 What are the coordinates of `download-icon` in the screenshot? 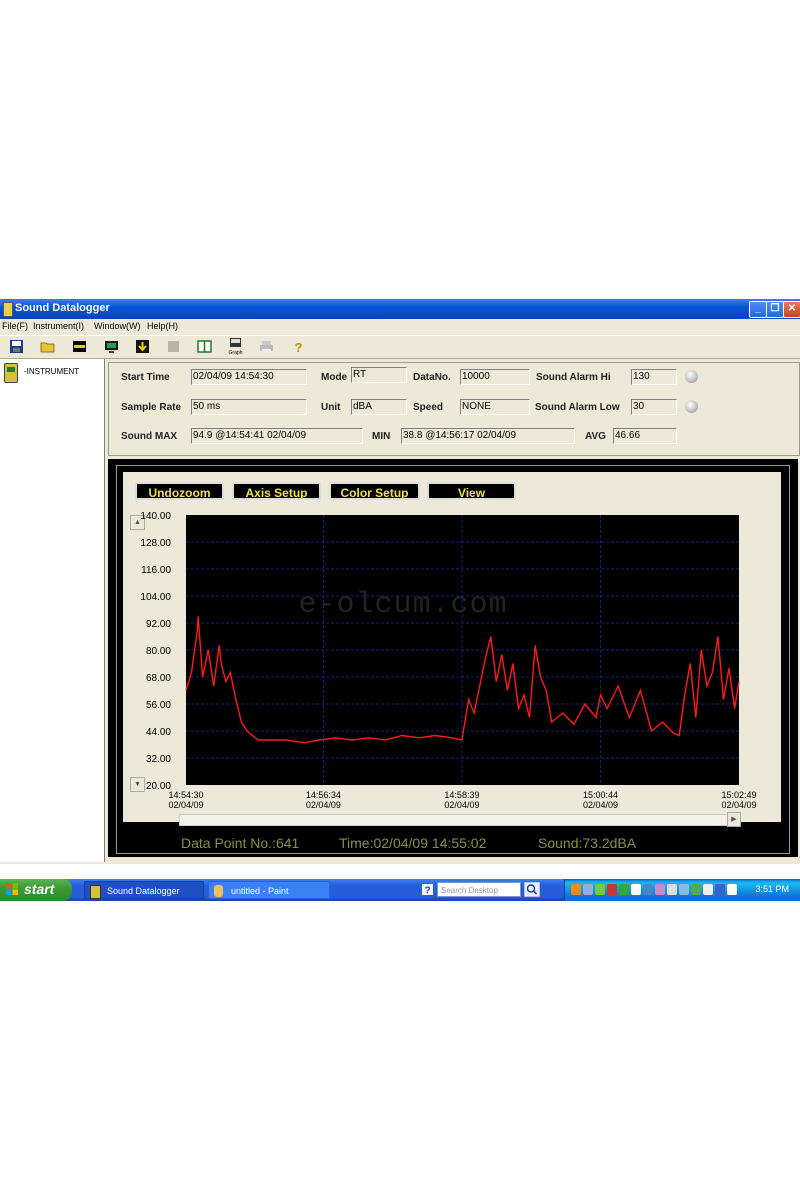 It's located at (142, 346).